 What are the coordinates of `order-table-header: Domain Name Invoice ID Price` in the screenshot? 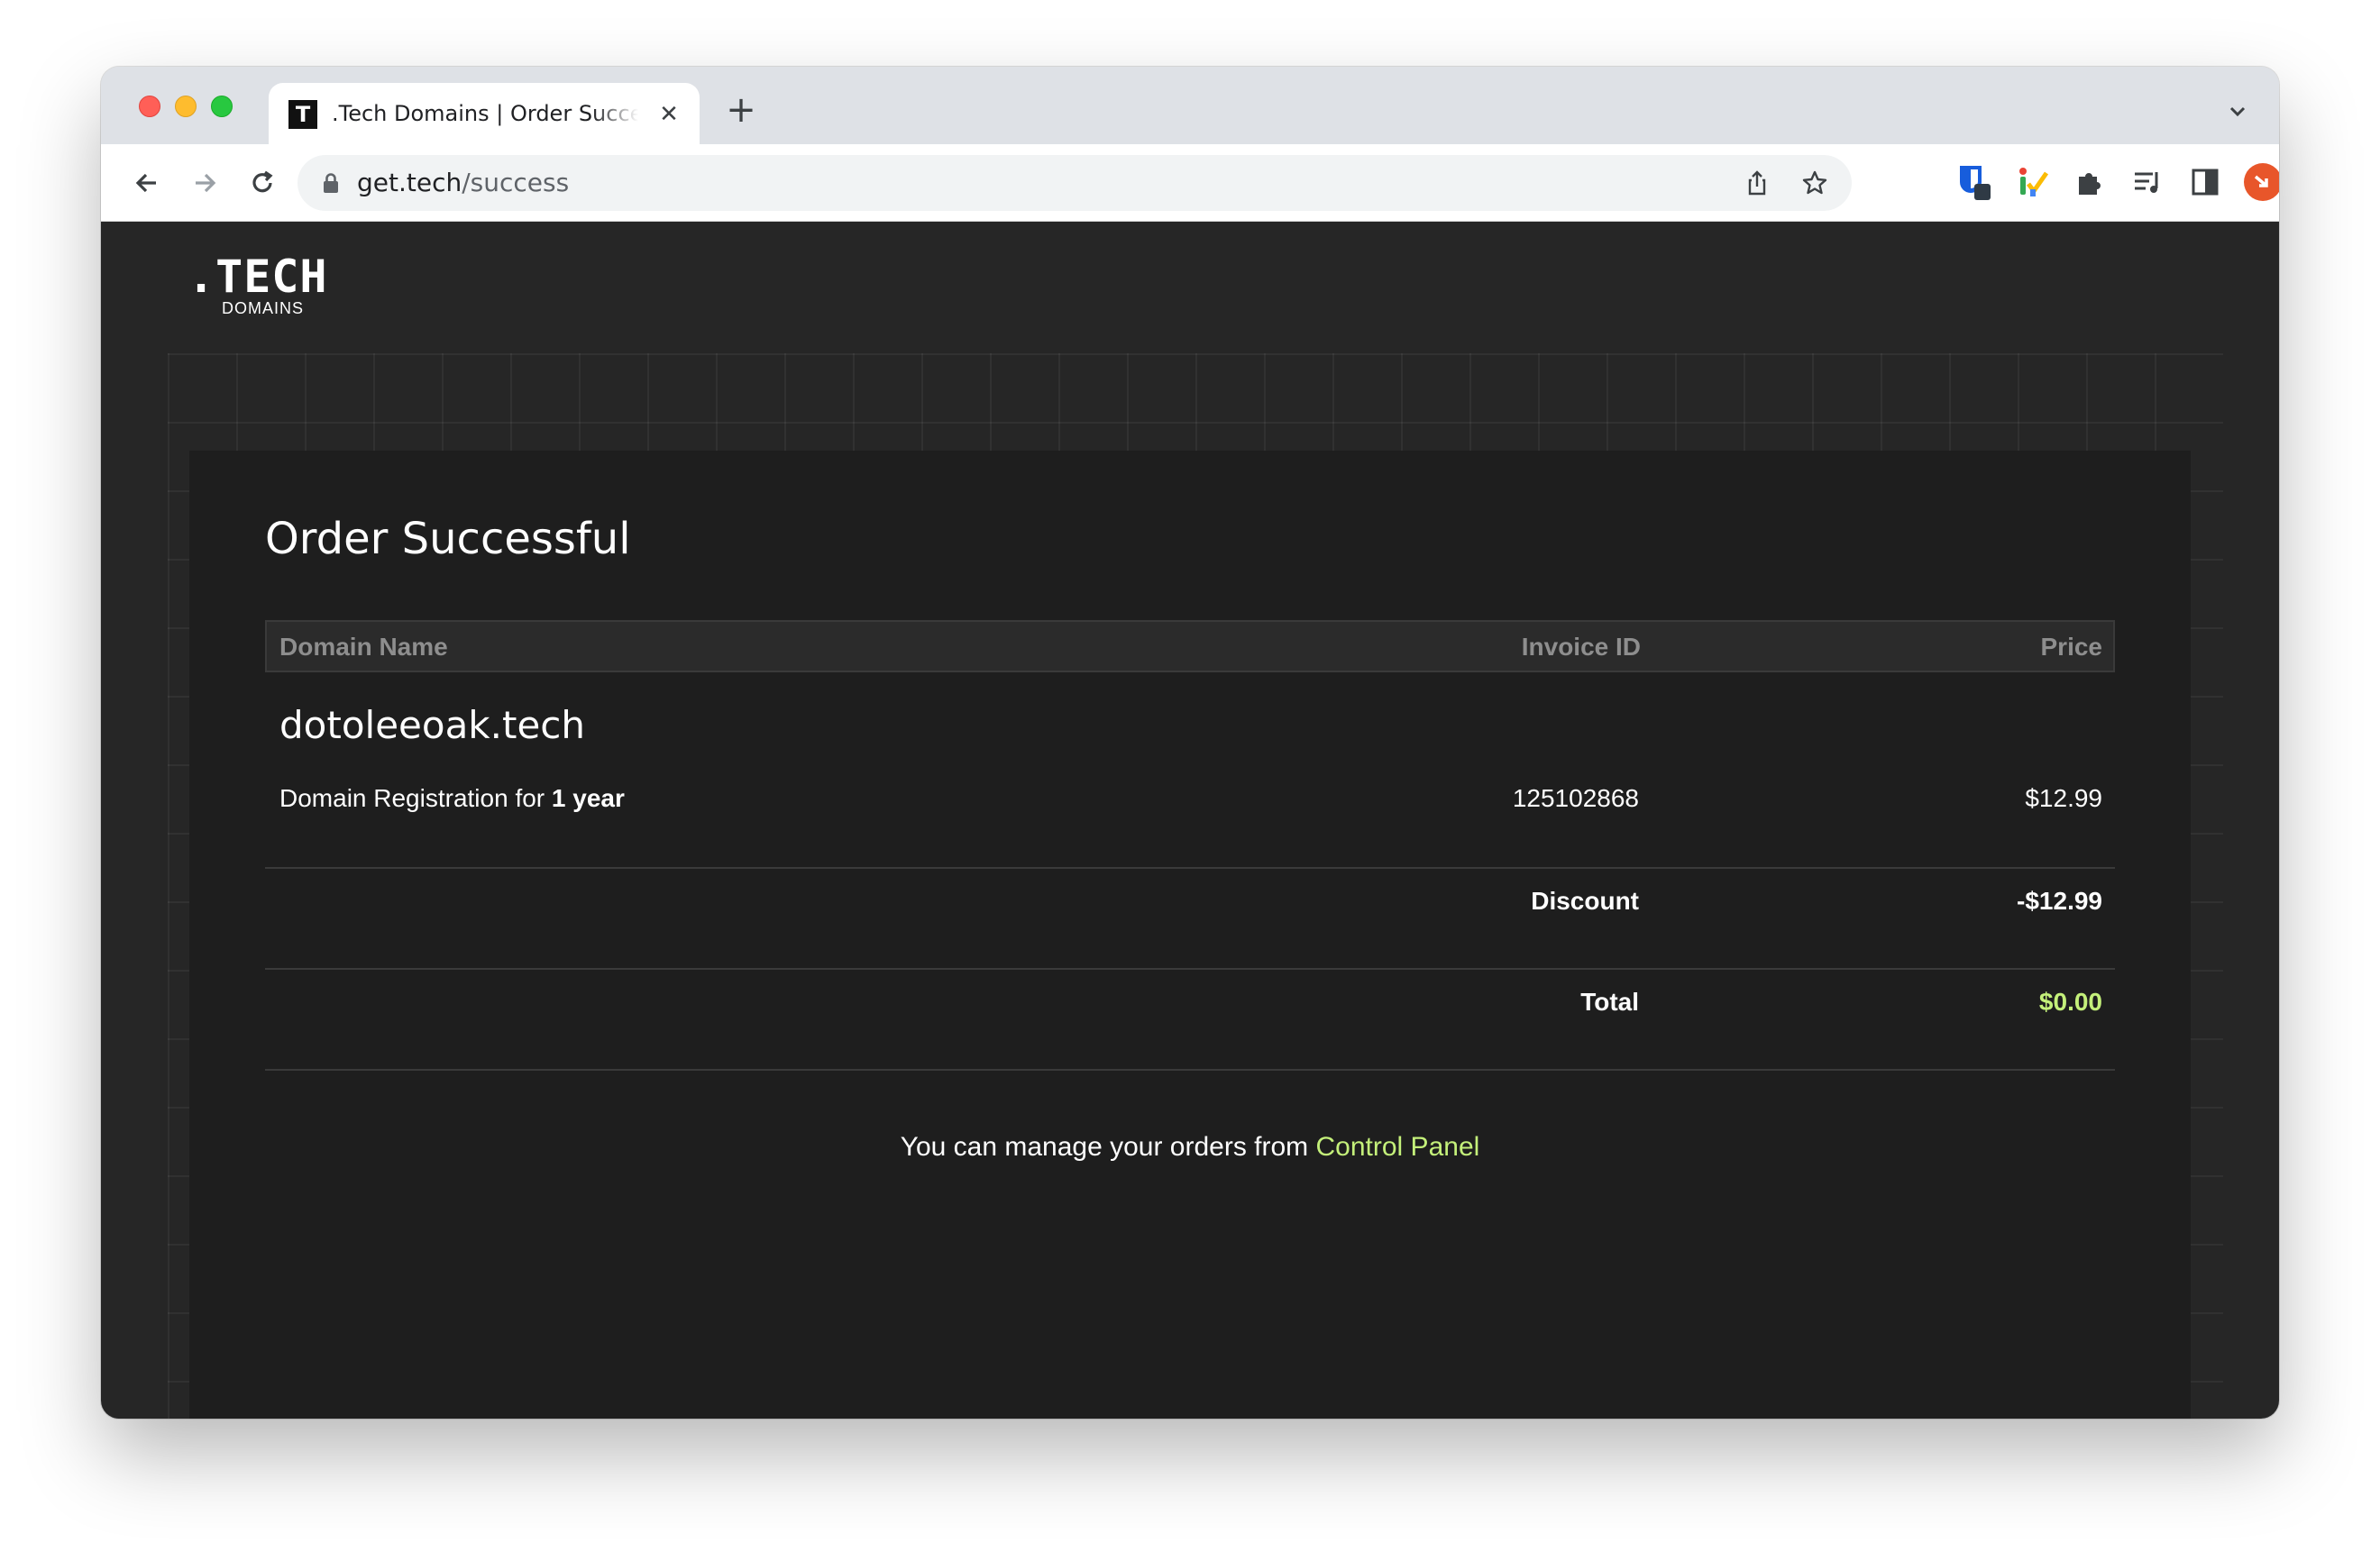 It's located at (1190, 646).